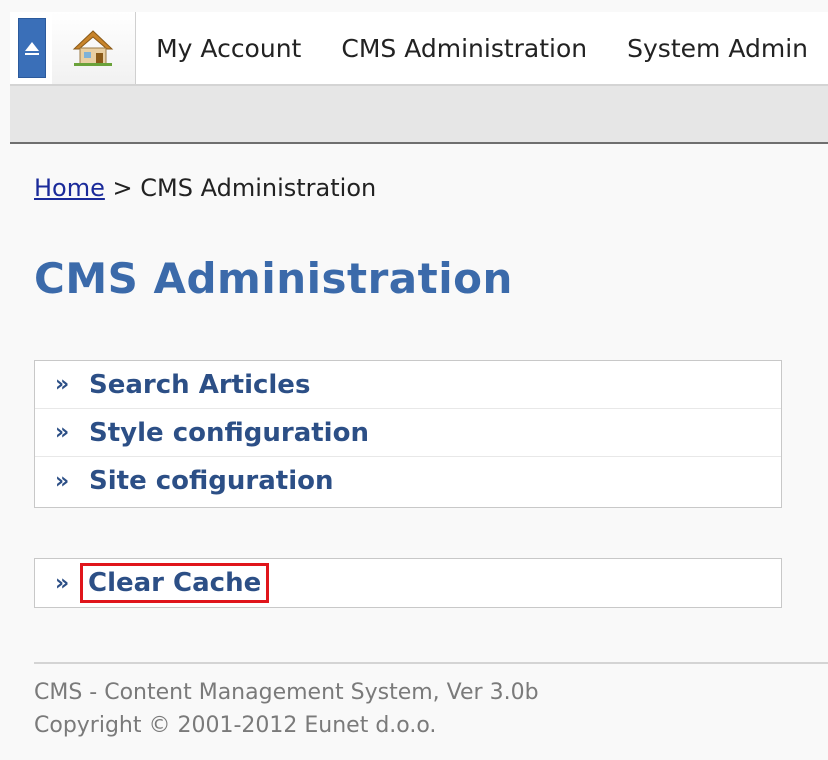 The image size is (828, 760). I want to click on breadcrumb-current: CMS Administration, so click(258, 188).